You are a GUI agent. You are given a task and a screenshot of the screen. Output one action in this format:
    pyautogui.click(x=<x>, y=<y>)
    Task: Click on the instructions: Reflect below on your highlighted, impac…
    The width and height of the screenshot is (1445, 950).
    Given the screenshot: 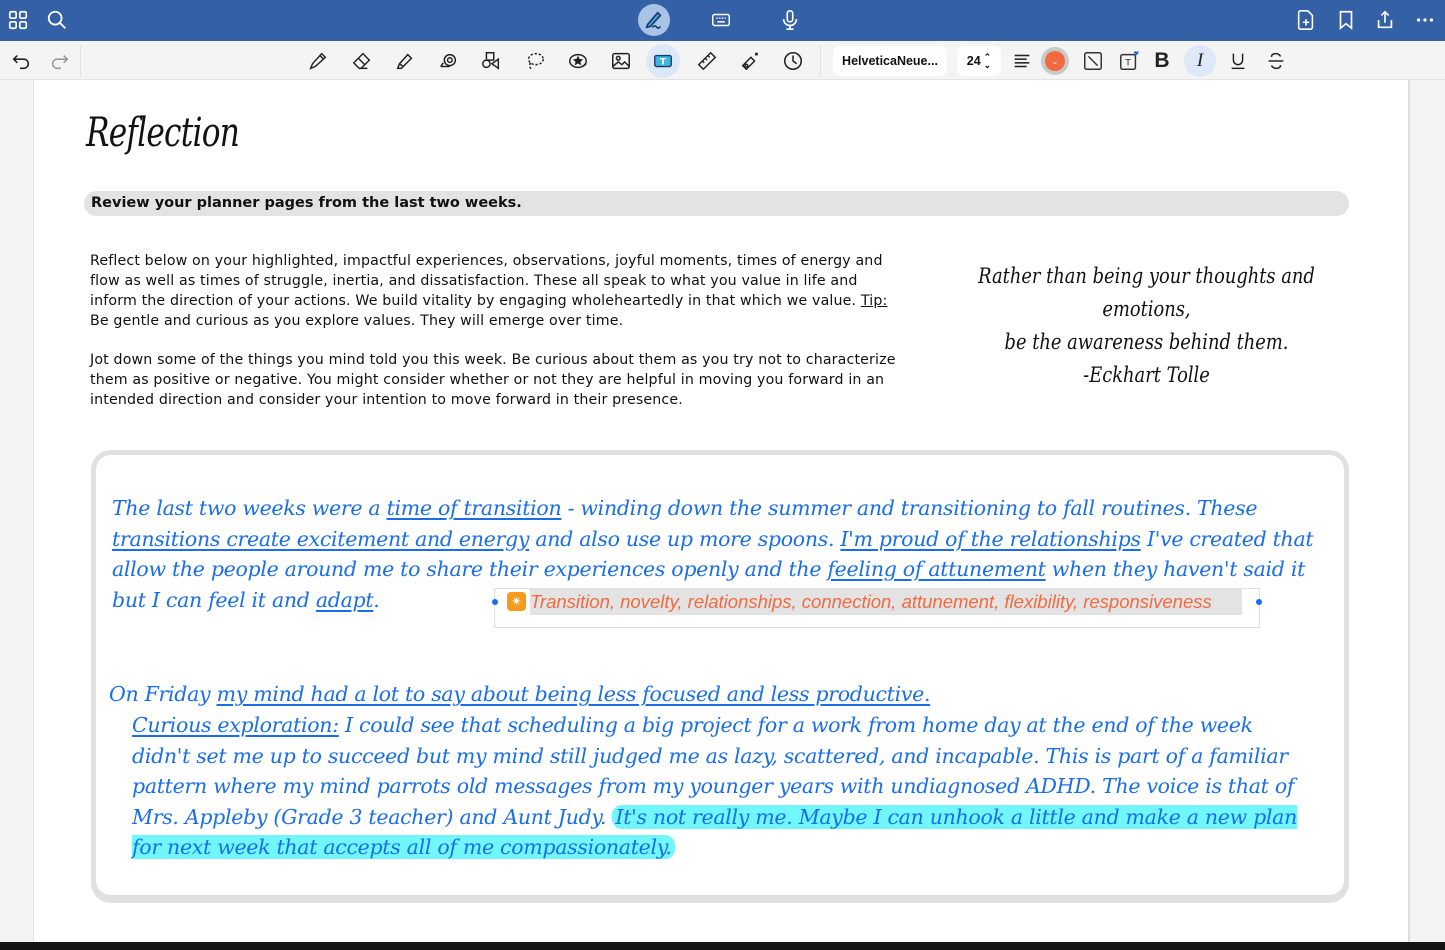 What is the action you would take?
    pyautogui.click(x=495, y=340)
    